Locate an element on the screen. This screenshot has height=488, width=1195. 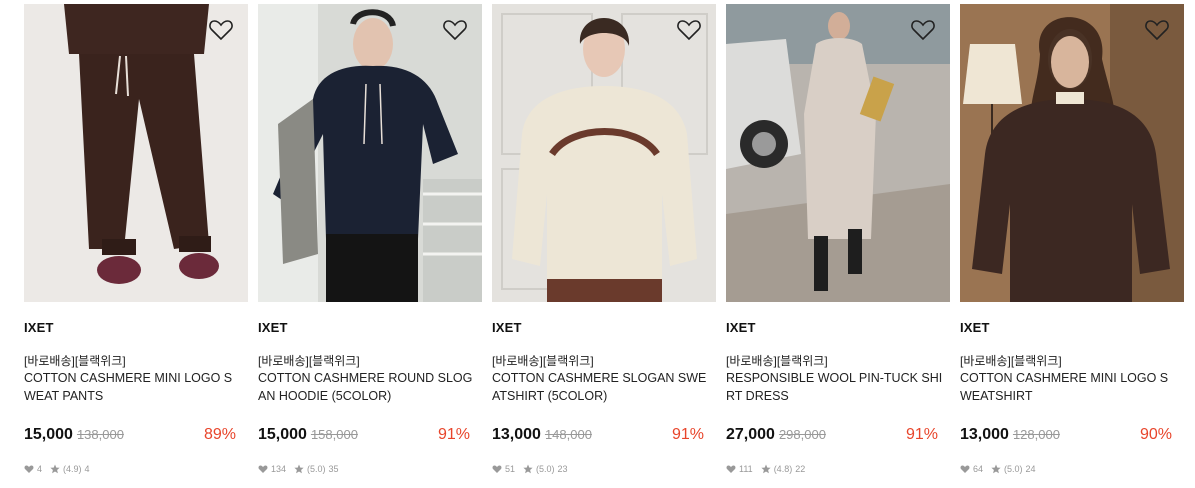
review-count: 4 is located at coordinates (87, 469).